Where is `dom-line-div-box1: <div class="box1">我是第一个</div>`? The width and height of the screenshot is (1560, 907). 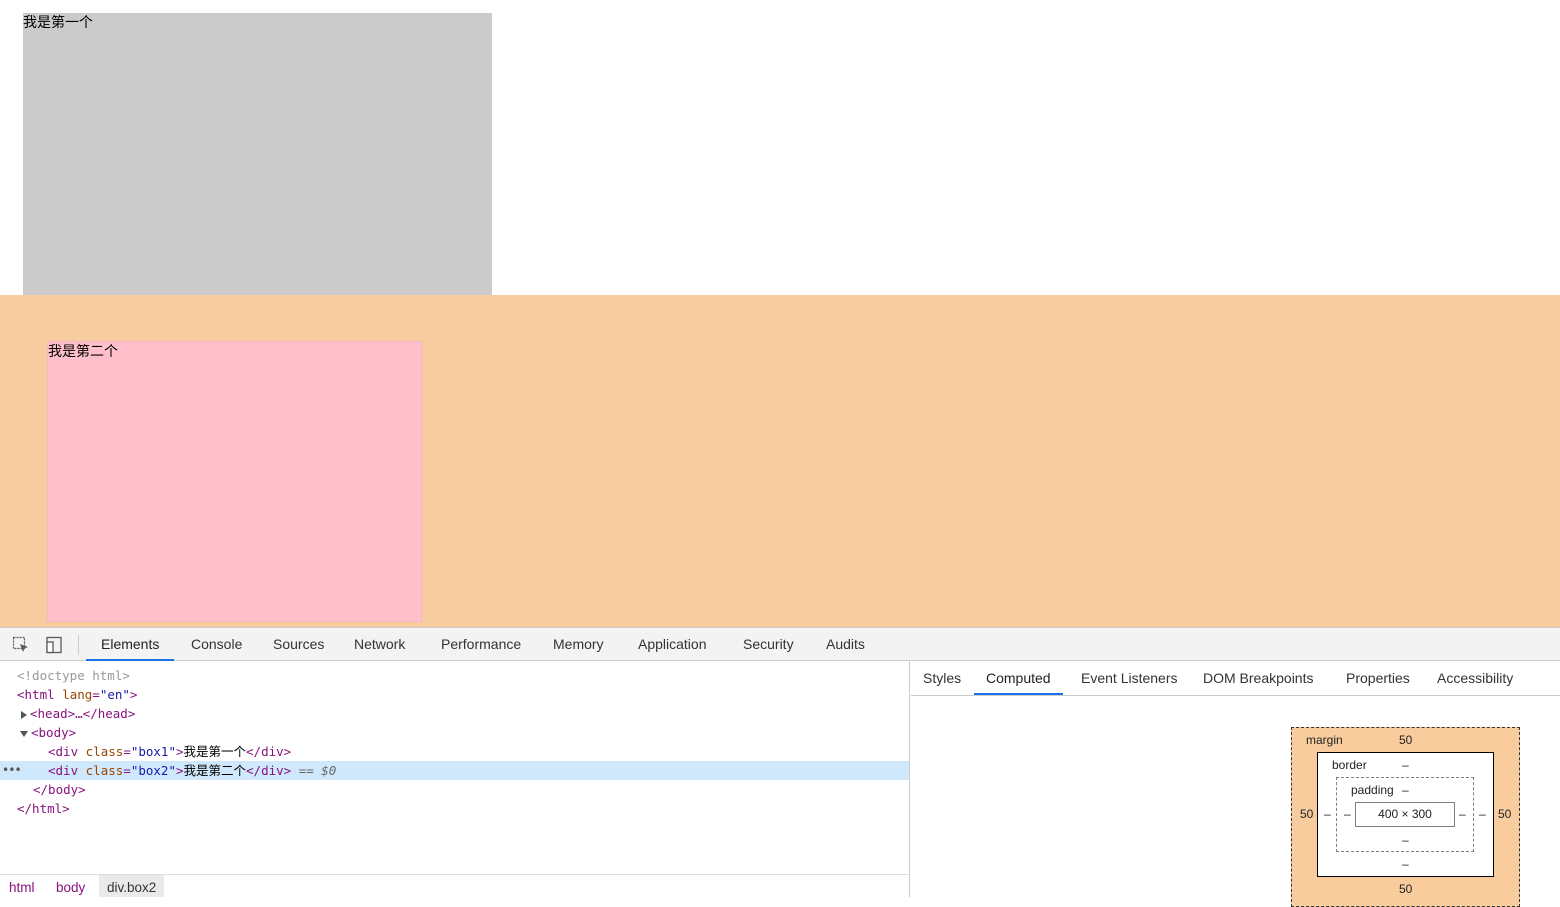 dom-line-div-box1: <div class="box1">我是第一个</div> is located at coordinates (454, 751).